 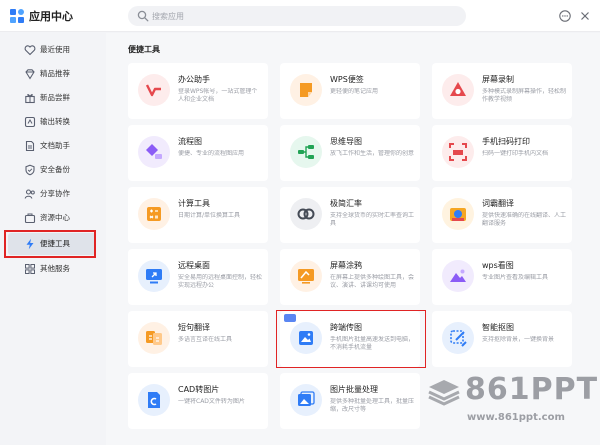 I want to click on search-input, so click(x=302, y=16).